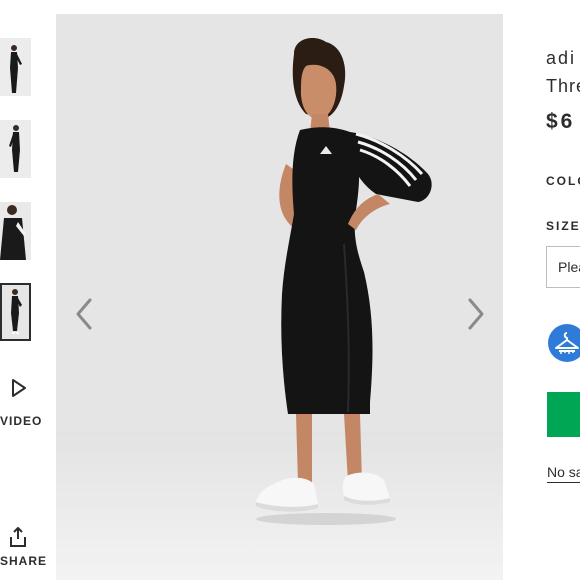 The image size is (580, 580). Describe the element at coordinates (561, 121) in the screenshot. I see `product-price: $6` at that location.